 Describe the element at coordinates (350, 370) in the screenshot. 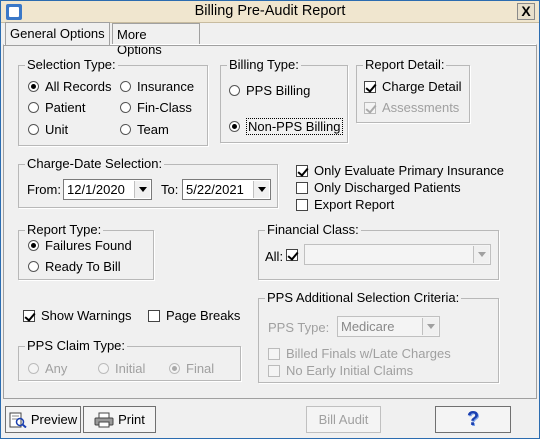

I see `checkbox-label: No Early Initial Claims` at that location.